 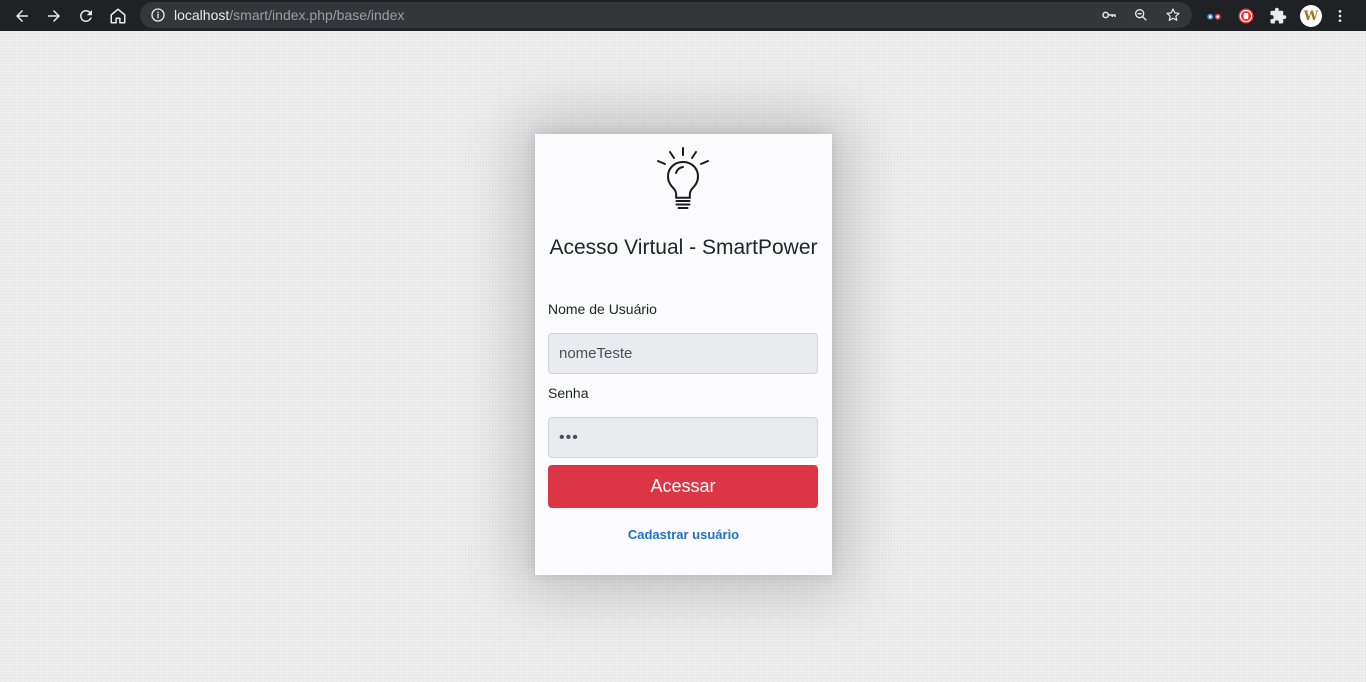 I want to click on forward-arrow-icon, so click(x=54, y=15).